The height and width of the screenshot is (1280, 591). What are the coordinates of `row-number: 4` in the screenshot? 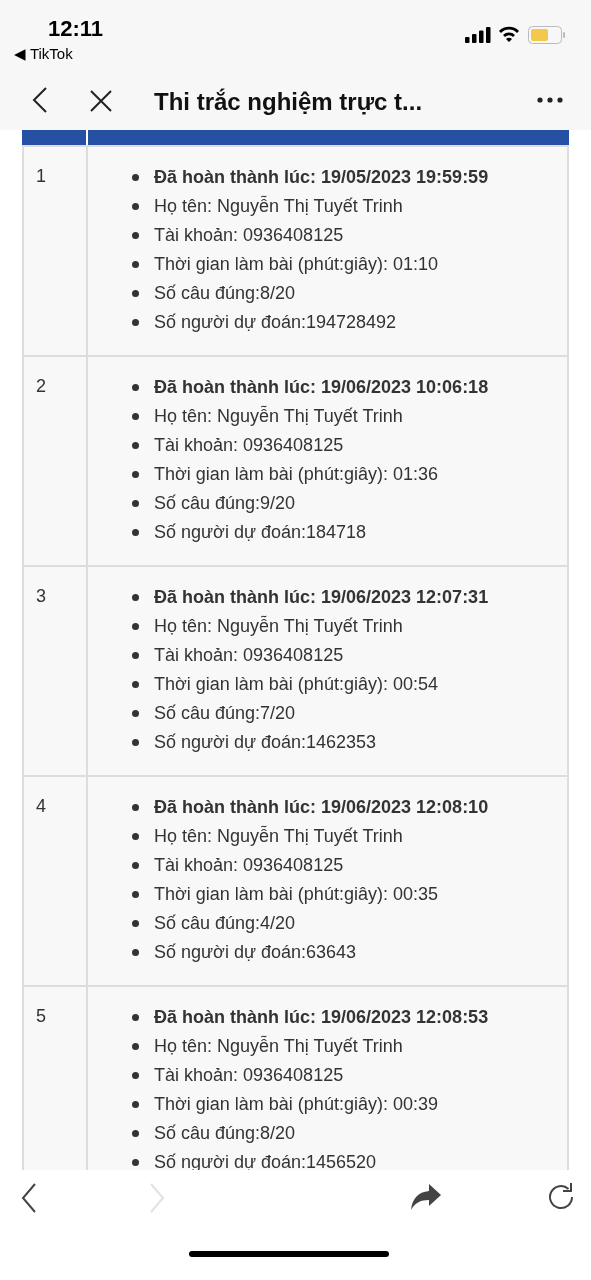 It's located at (41, 805).